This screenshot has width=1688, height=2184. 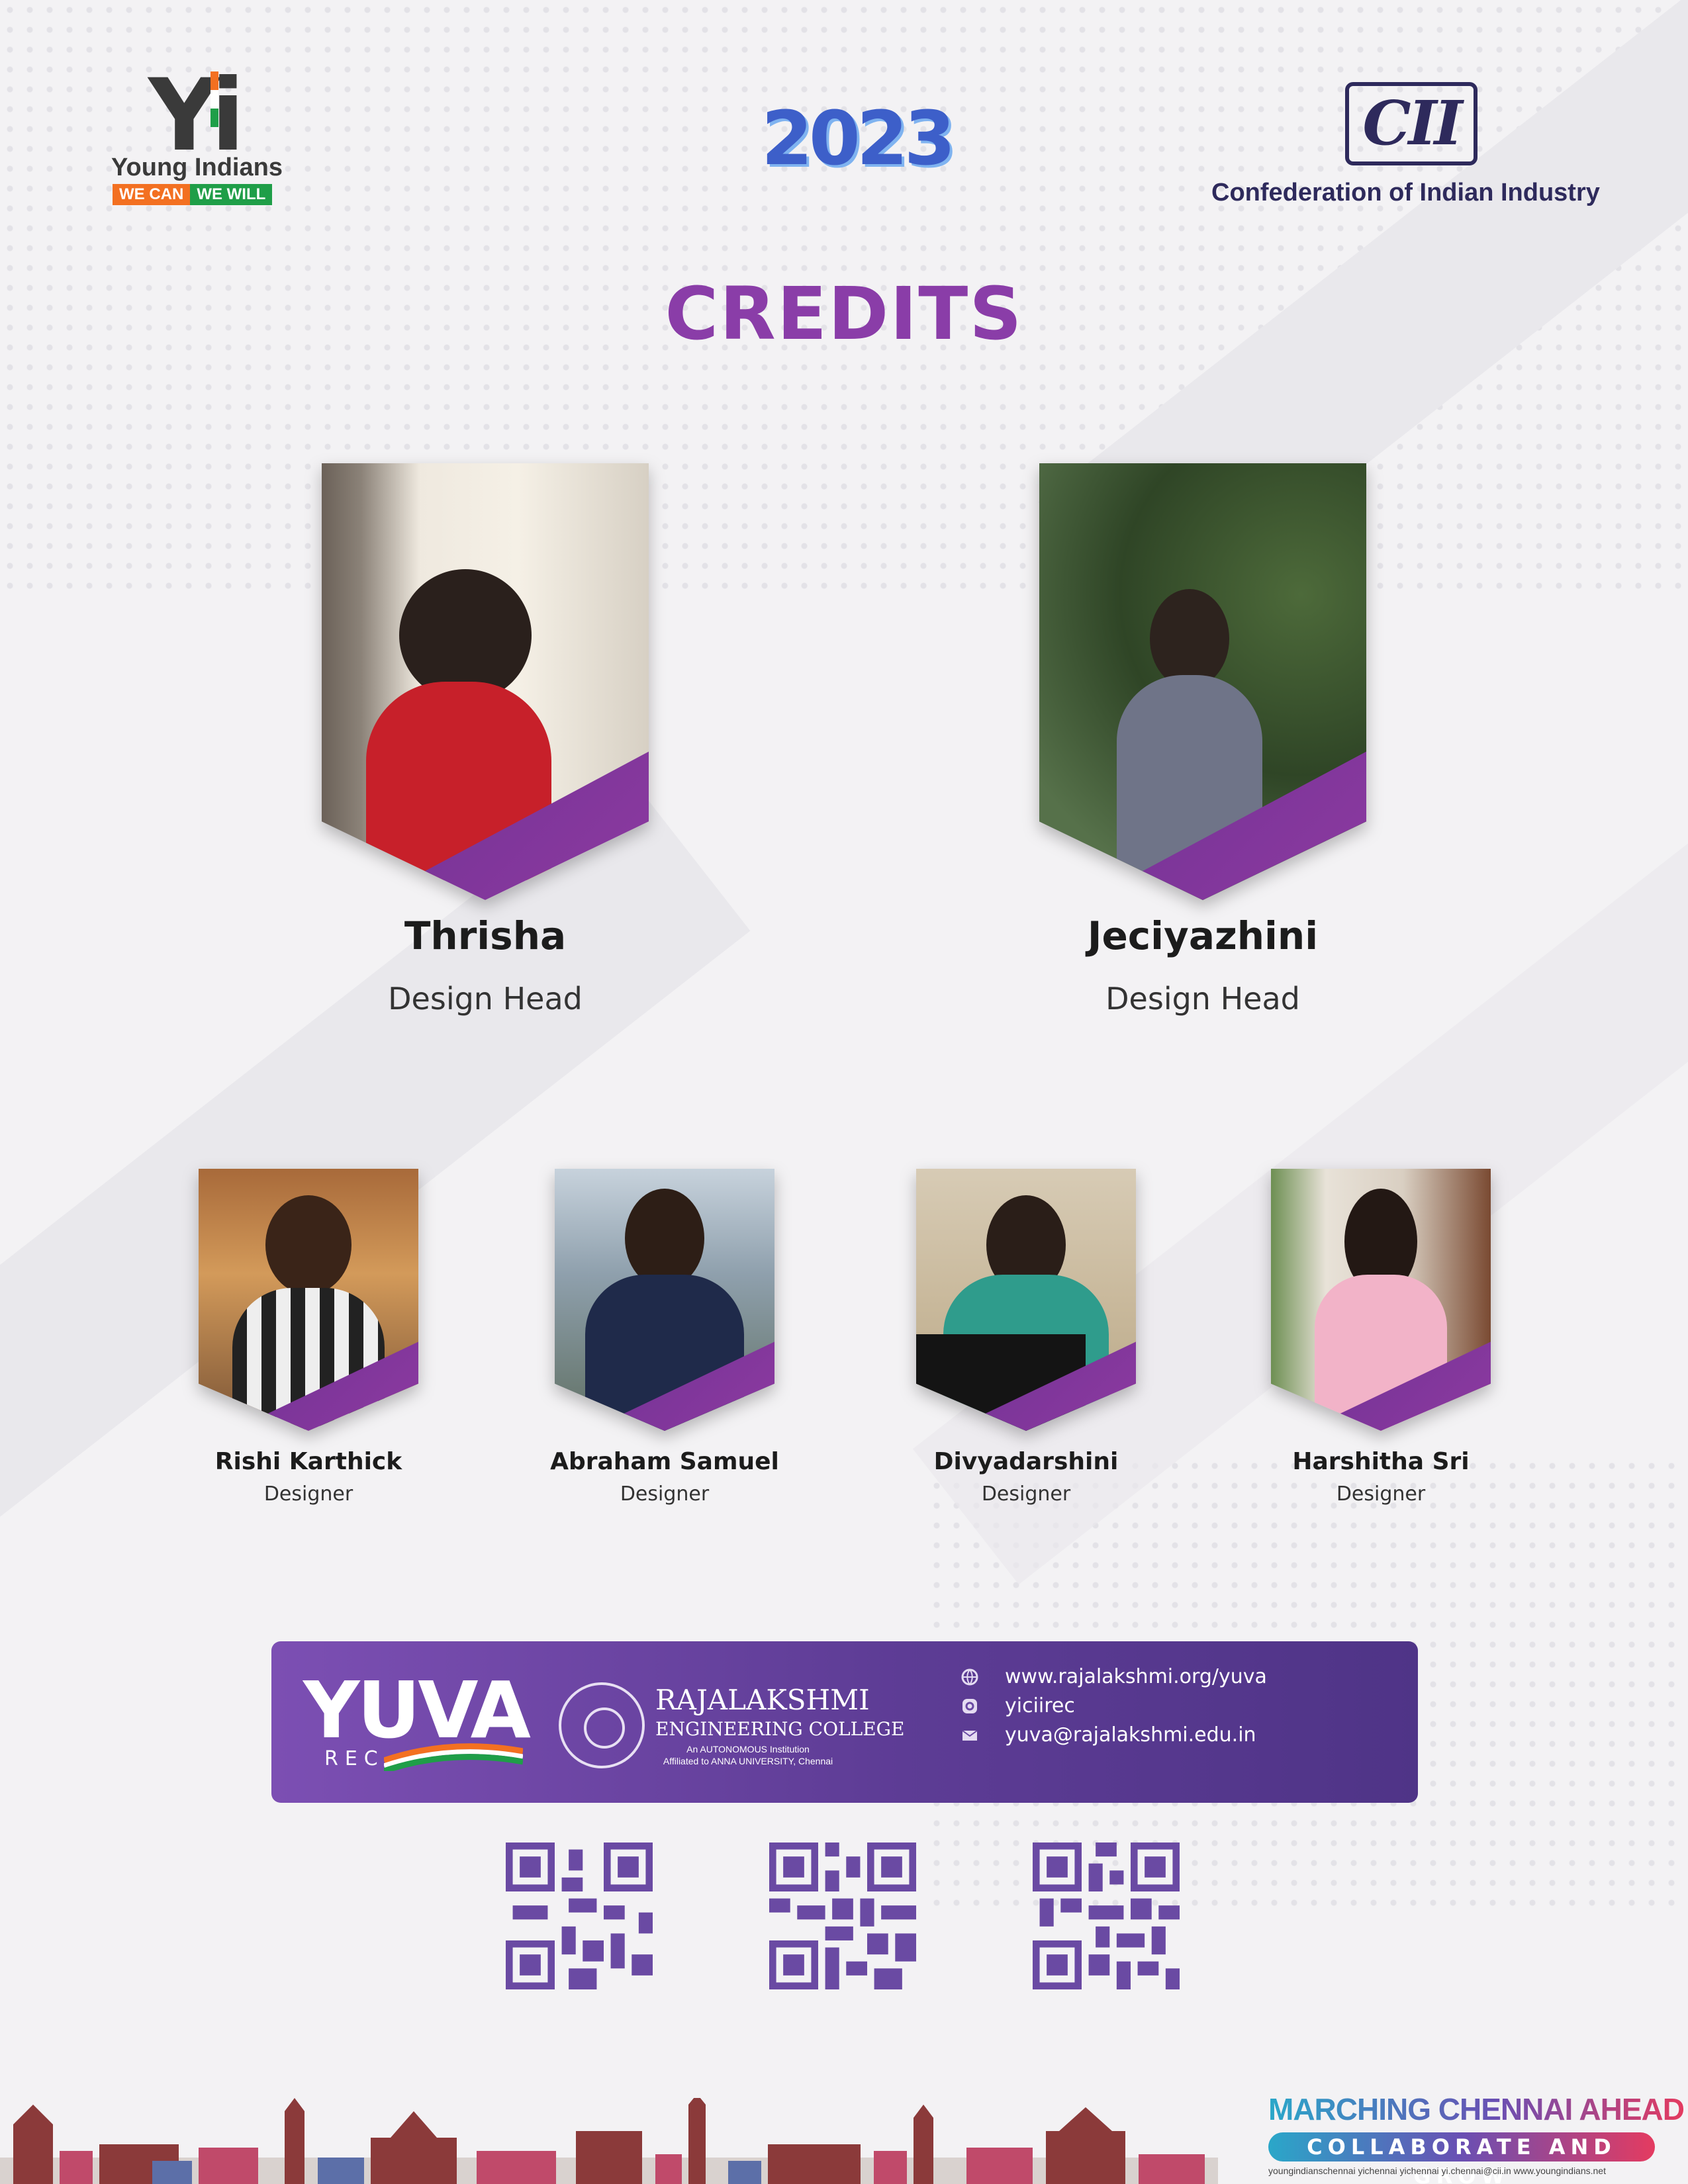 I want to click on designer-name: Rishi Karthick, so click(x=308, y=1462).